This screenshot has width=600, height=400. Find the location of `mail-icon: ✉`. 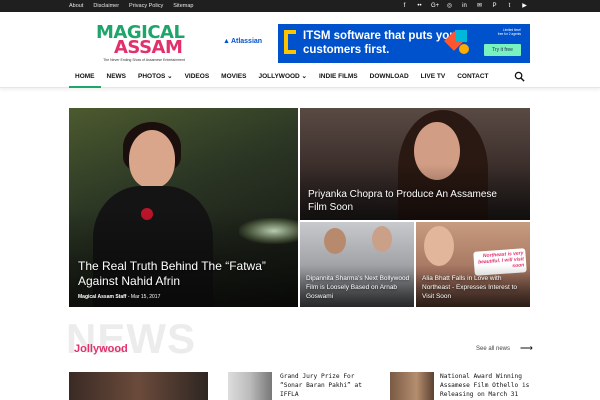

mail-icon: ✉ is located at coordinates (479, 6).